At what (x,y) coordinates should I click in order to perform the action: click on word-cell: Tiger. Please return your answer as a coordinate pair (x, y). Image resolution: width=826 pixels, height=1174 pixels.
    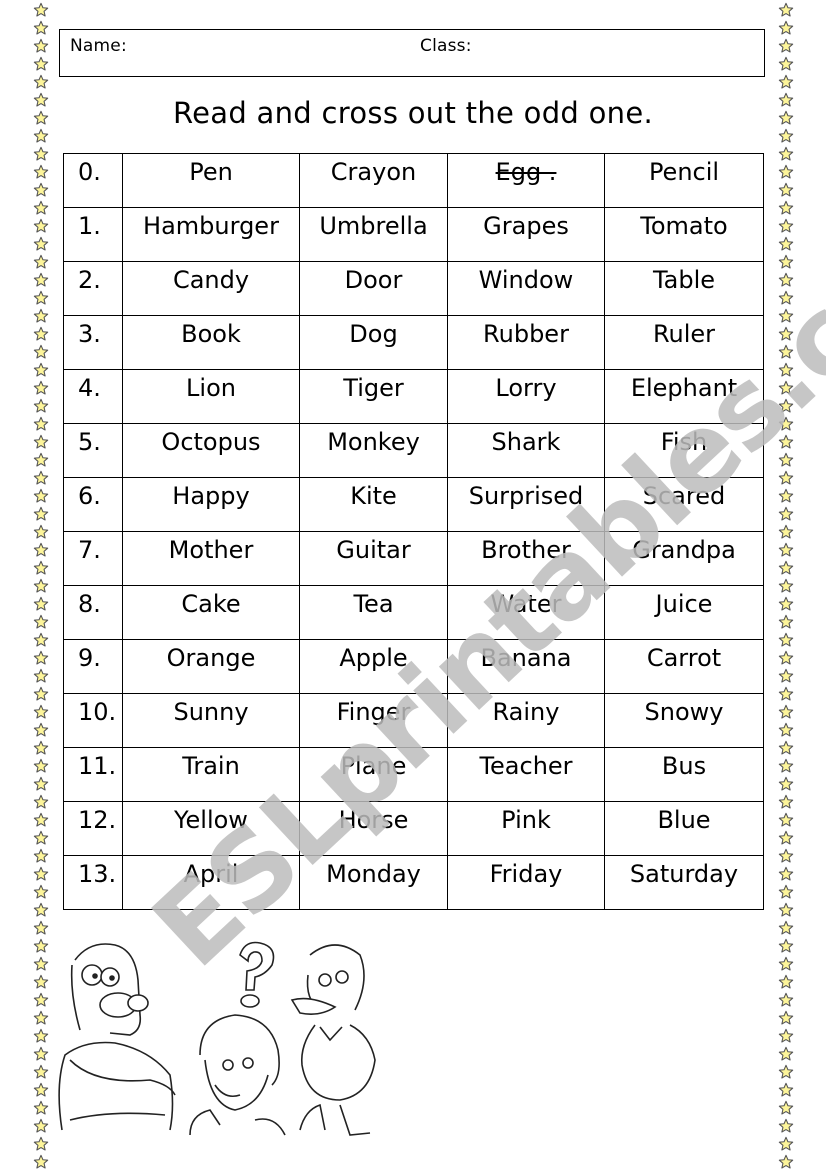
    Looking at the image, I should click on (373, 396).